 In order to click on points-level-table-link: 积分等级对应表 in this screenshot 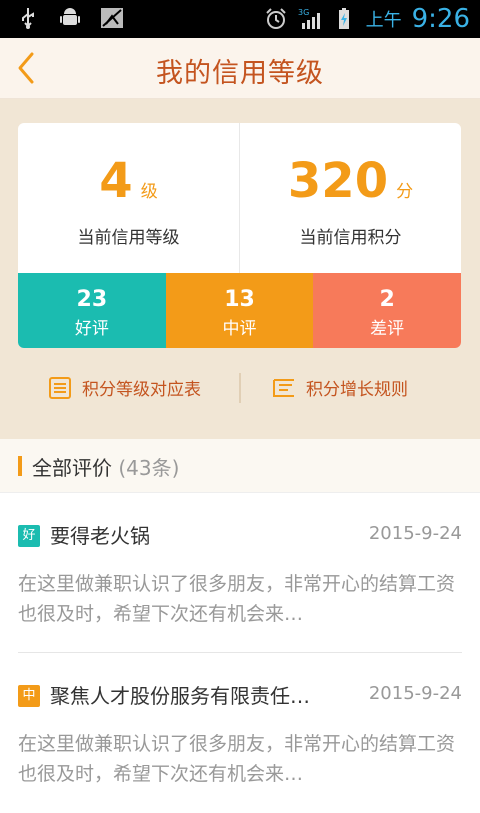, I will do `click(124, 387)`.